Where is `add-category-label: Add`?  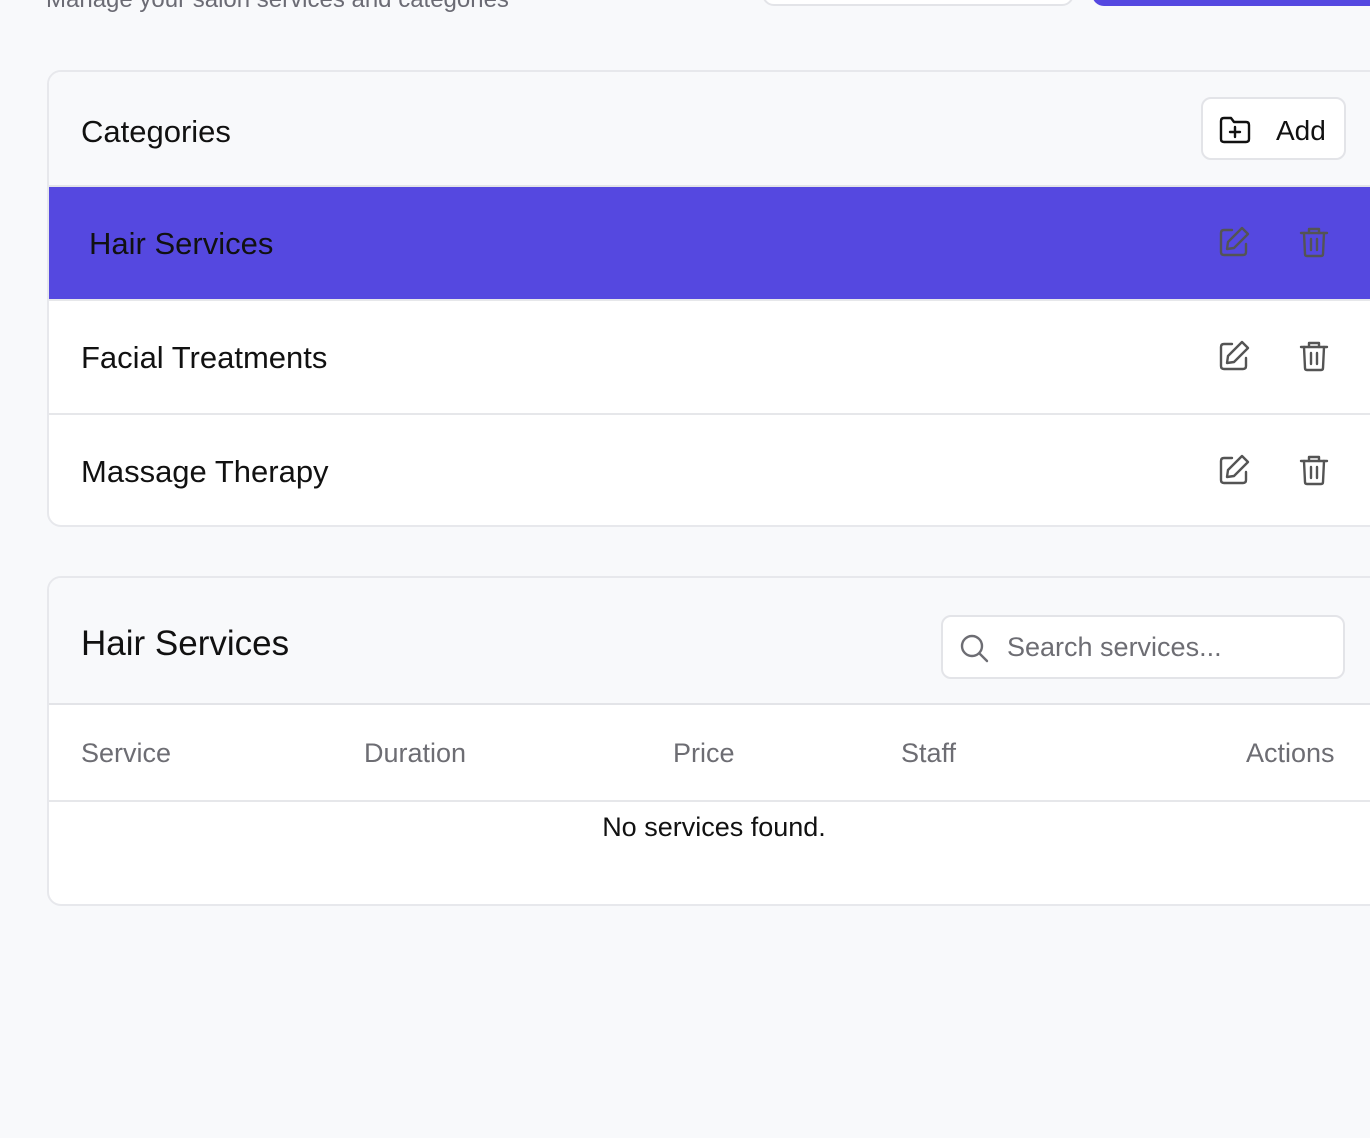
add-category-label: Add is located at coordinates (1301, 130).